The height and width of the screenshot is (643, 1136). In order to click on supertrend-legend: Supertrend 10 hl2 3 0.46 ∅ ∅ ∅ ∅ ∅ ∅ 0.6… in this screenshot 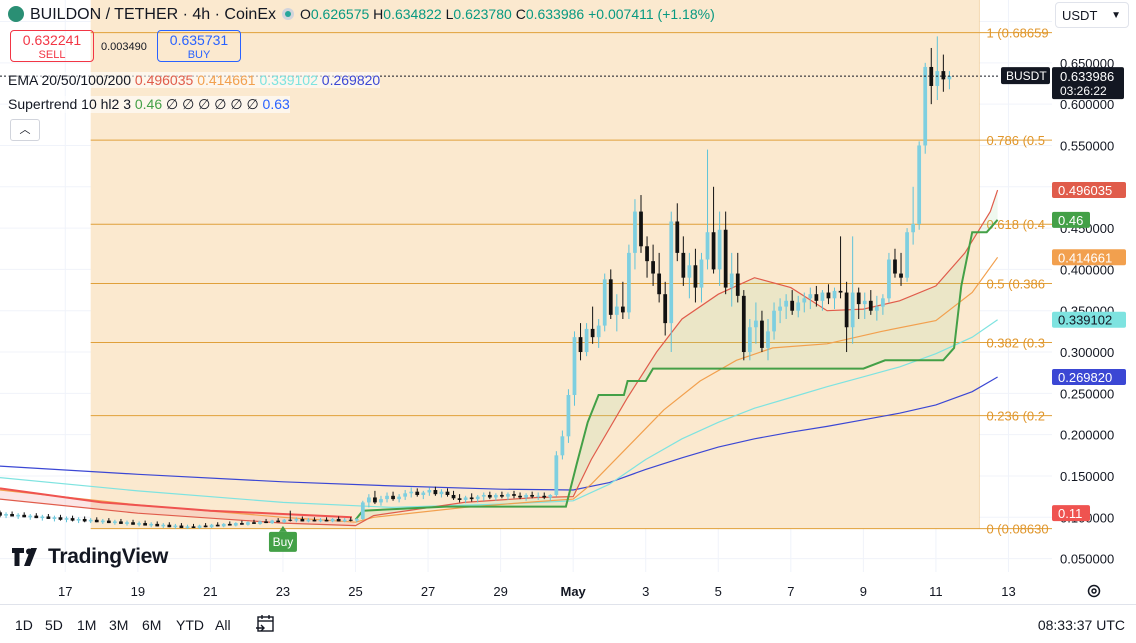, I will do `click(149, 104)`.